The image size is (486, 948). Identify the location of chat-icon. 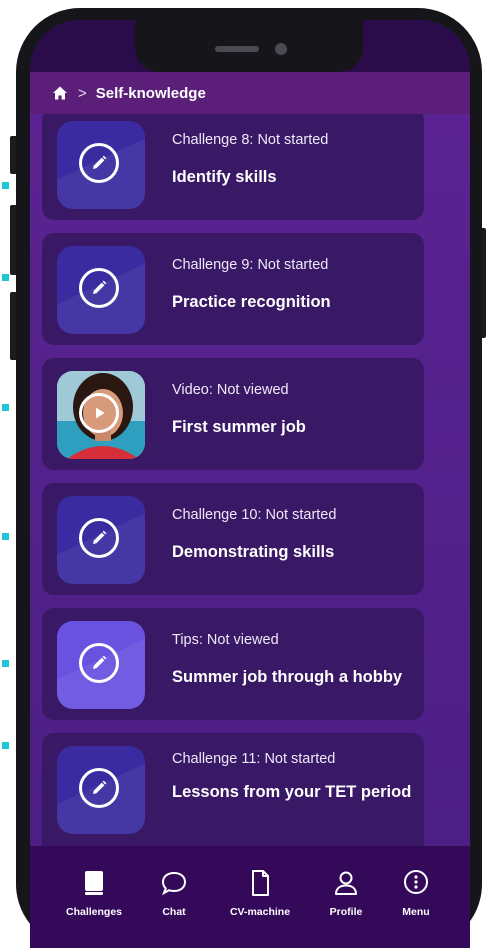
(174, 883).